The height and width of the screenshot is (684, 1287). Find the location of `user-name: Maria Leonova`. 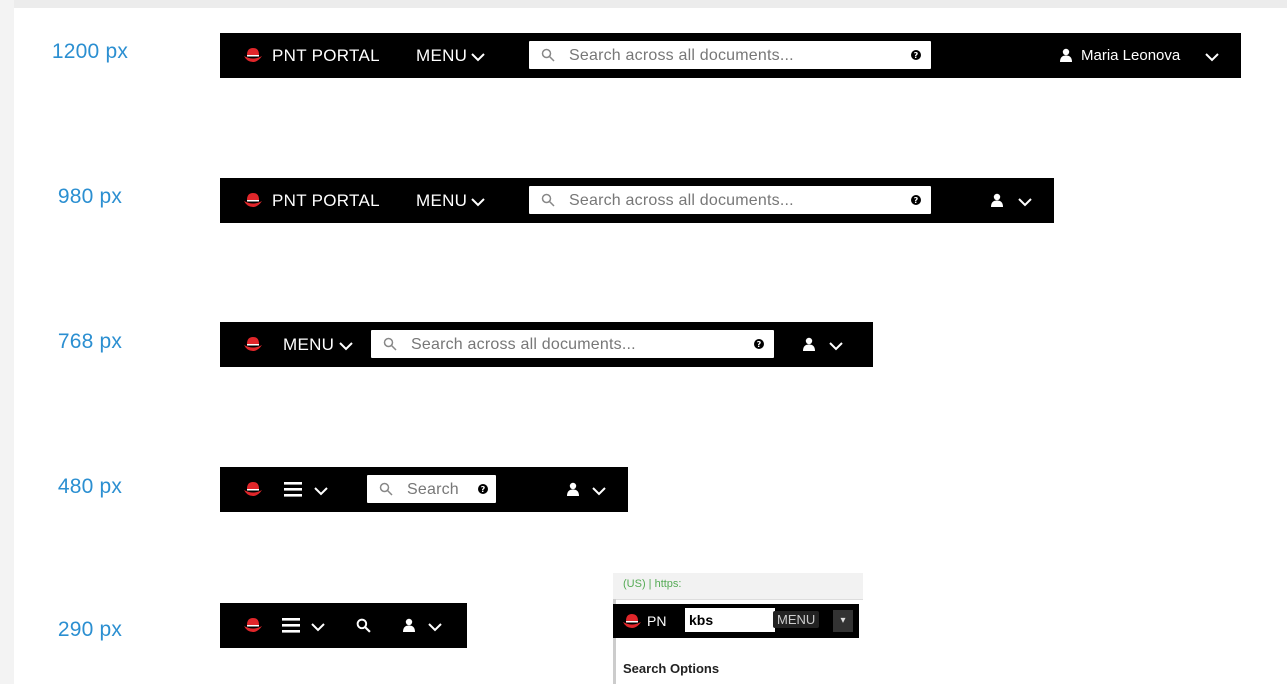

user-name: Maria Leonova is located at coordinates (1130, 55).